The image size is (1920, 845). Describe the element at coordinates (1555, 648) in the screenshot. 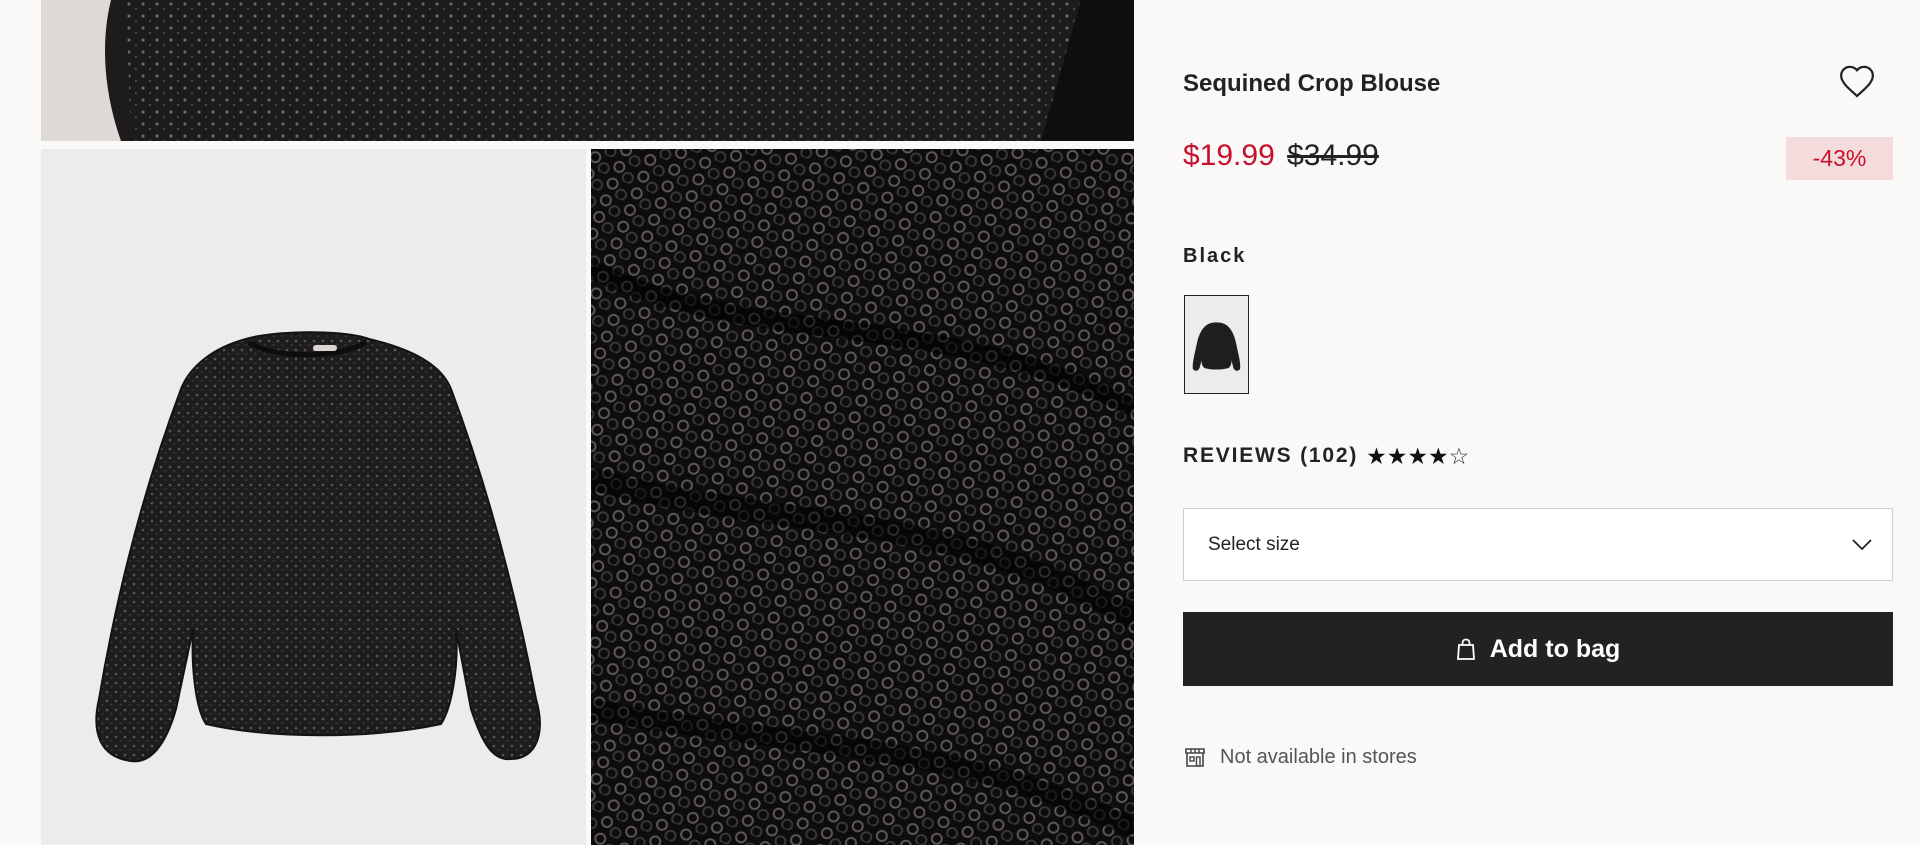

I see `add-to-bag-label: Add to bag` at that location.